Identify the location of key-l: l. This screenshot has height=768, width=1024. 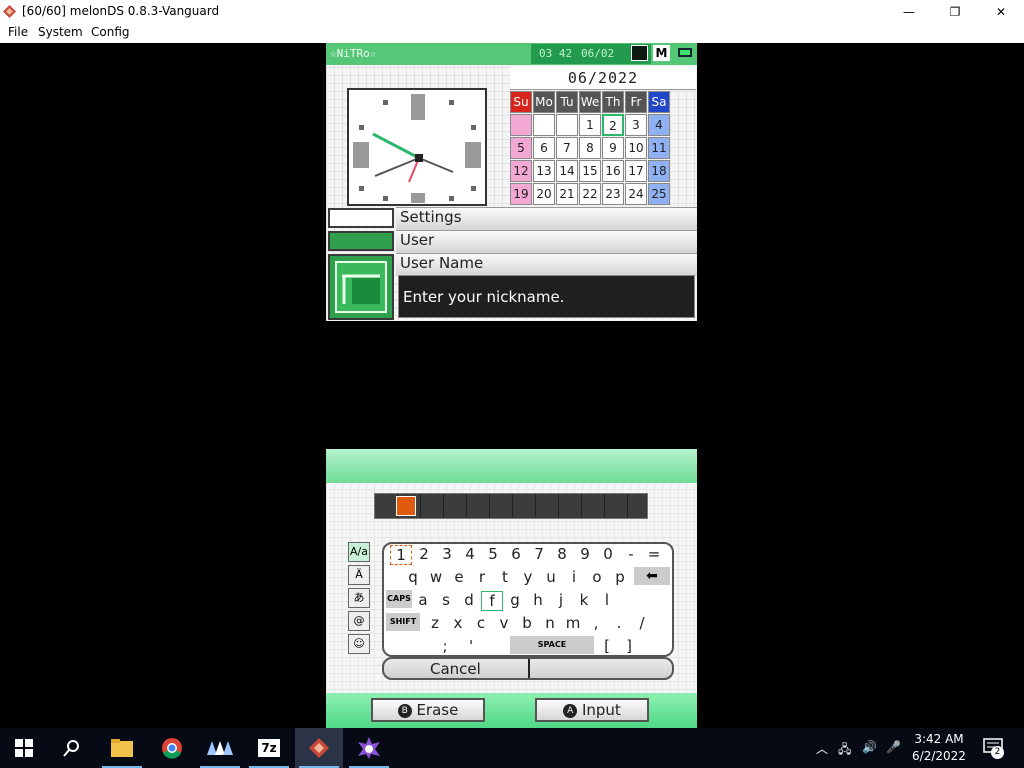
(607, 600).